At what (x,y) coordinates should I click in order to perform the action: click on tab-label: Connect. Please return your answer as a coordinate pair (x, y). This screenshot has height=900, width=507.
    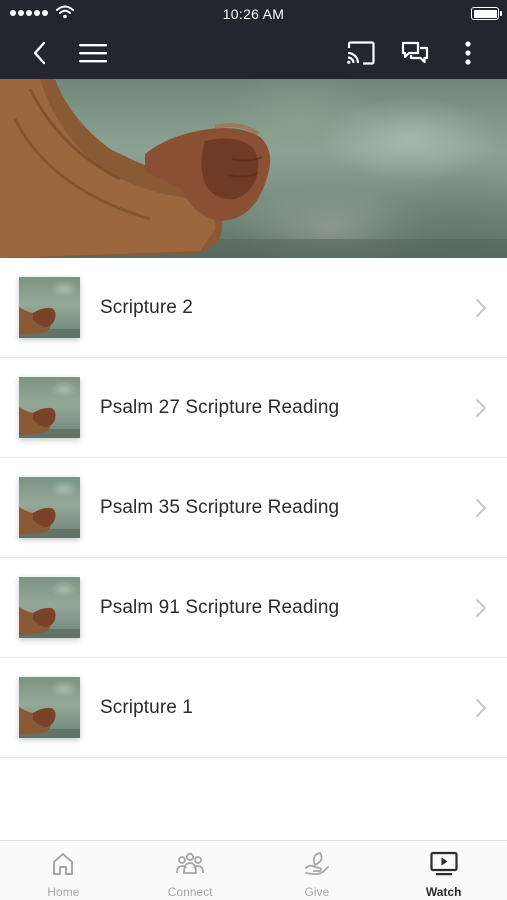
    Looking at the image, I should click on (190, 892).